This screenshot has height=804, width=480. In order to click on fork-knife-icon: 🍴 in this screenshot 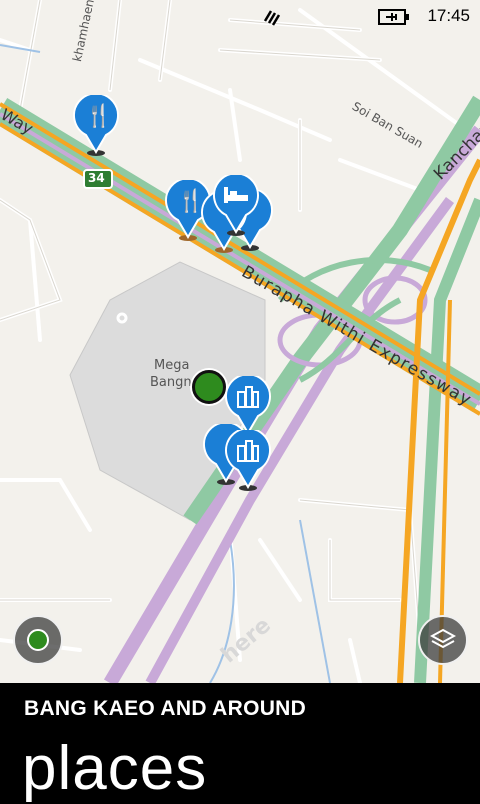, I will do `click(99, 116)`.